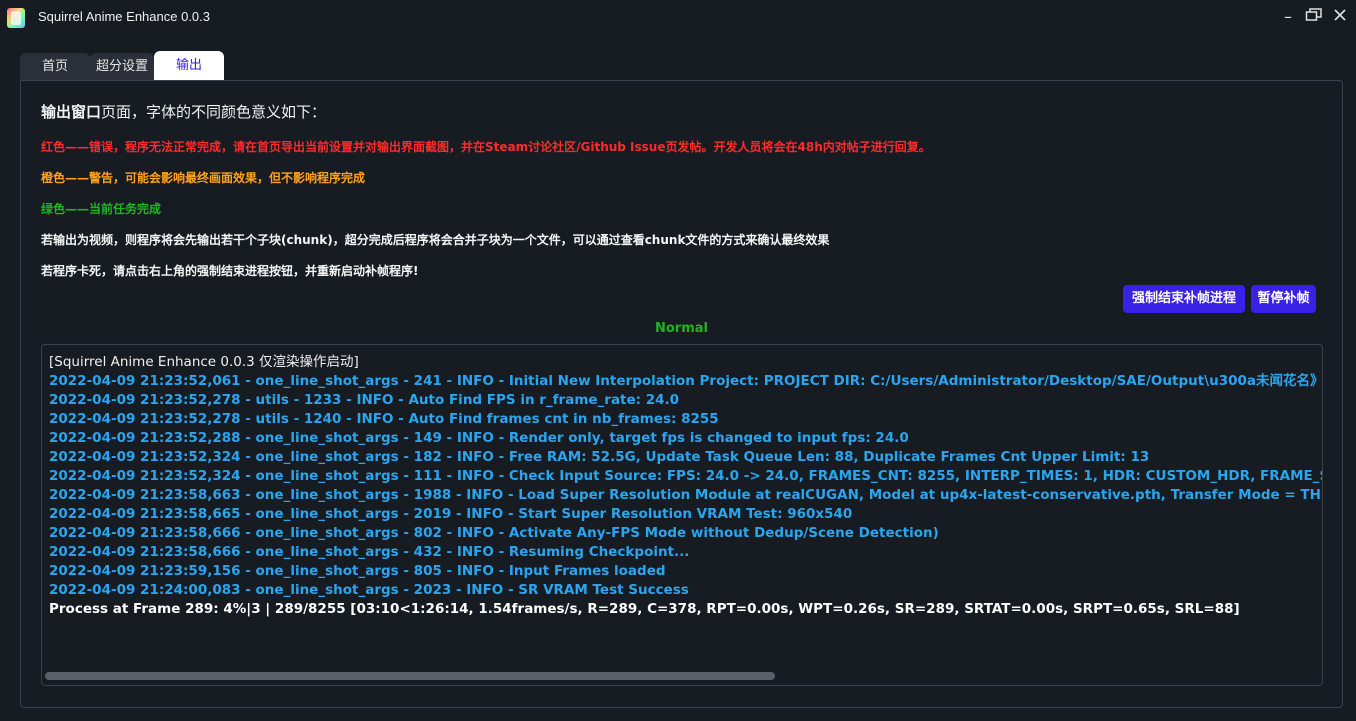 This screenshot has height=721, width=1356. Describe the element at coordinates (678, 18) in the screenshot. I see `title-bar: Squirrel Anime Enhance 0.0.3 –` at that location.